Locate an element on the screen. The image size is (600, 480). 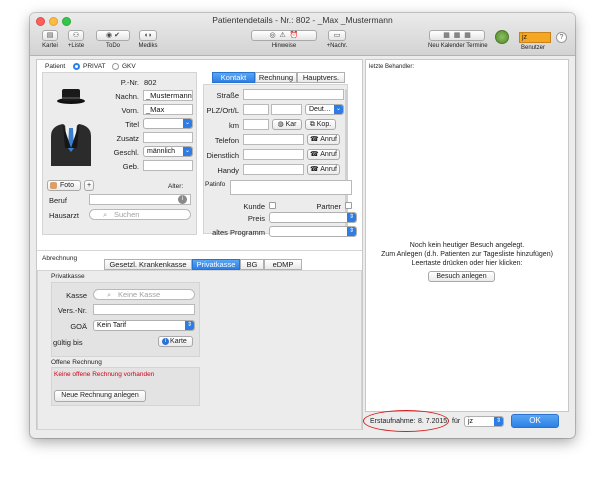
handy-field is located at coordinates (273, 169).